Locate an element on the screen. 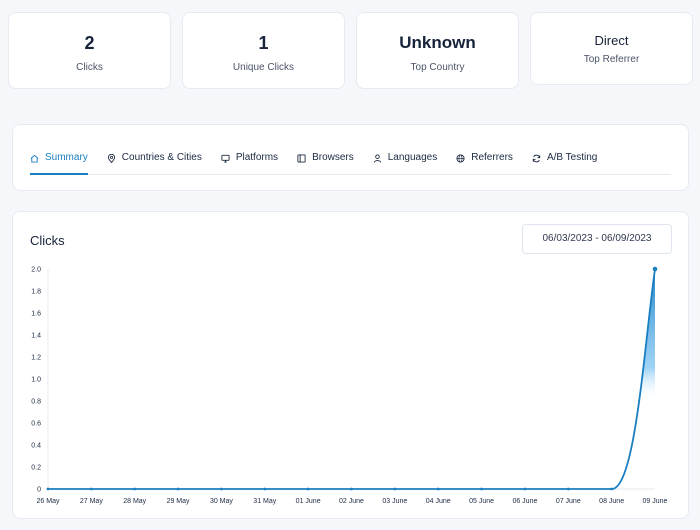  y-tick-label: 1.2 is located at coordinates (36, 358).